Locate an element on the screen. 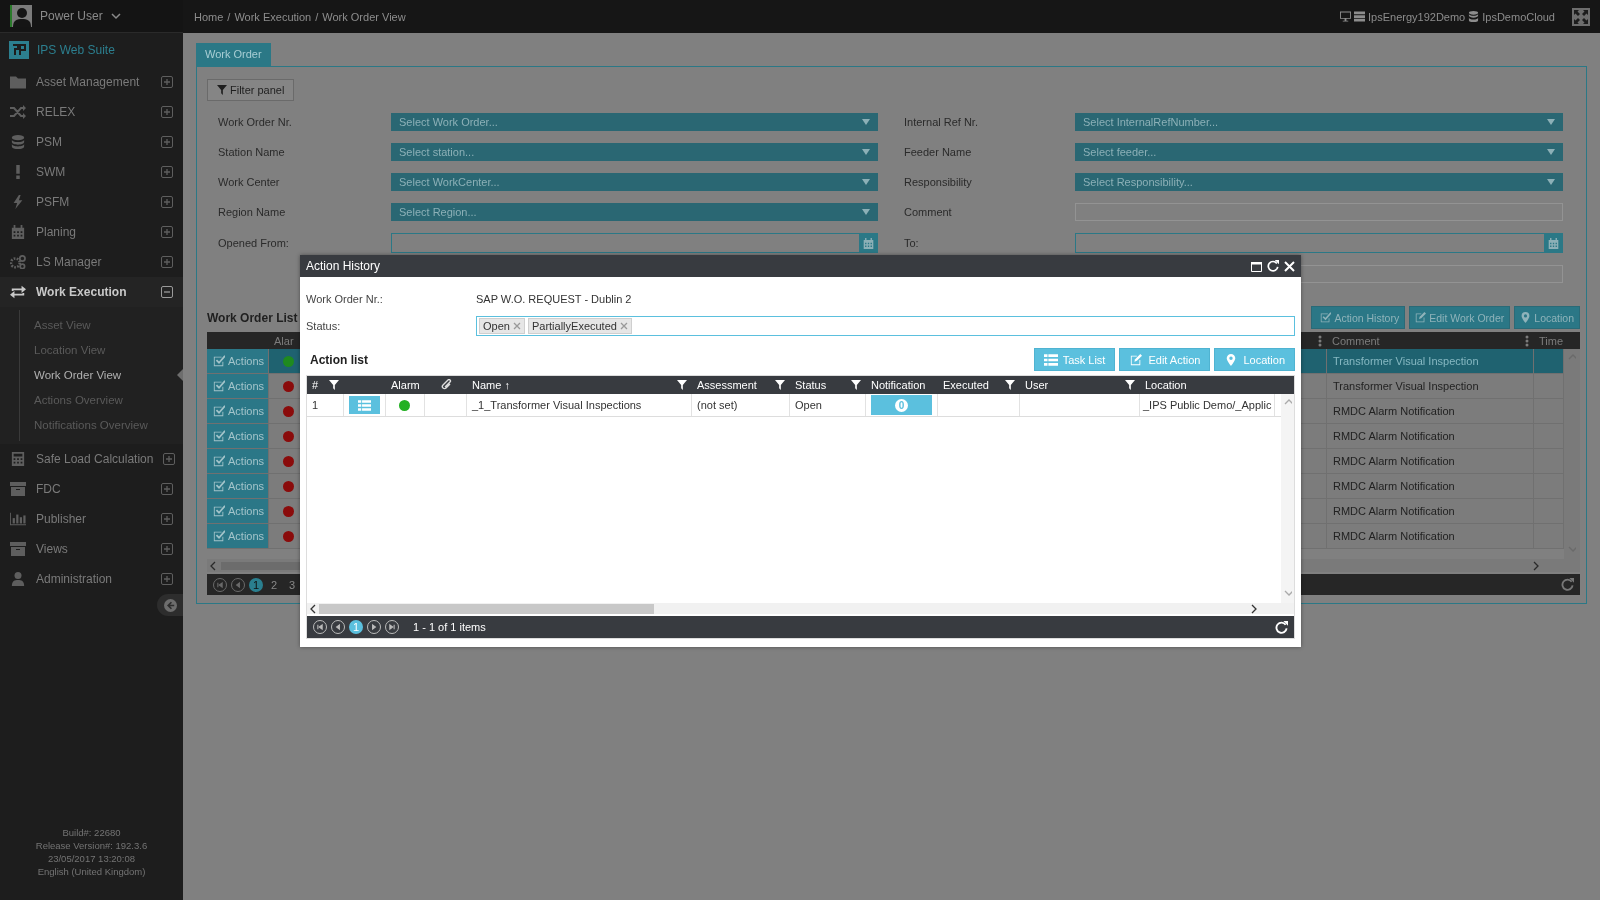  toolbar-button: Edit Action is located at coordinates (1165, 359).